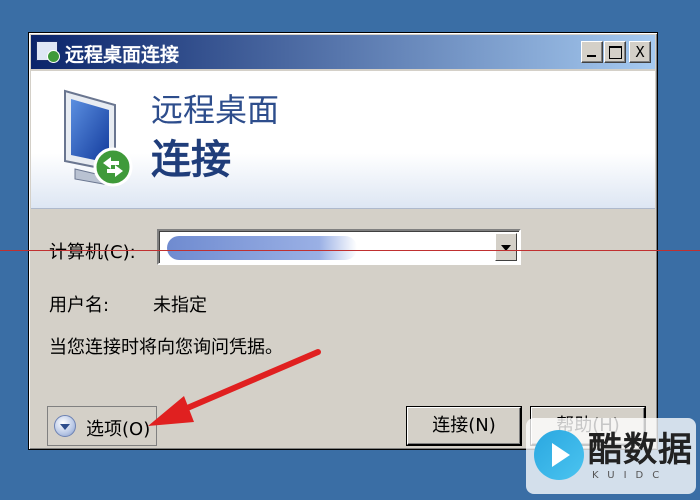 The height and width of the screenshot is (500, 700). Describe the element at coordinates (122, 55) in the screenshot. I see `window-title: 远程桌面连接` at that location.